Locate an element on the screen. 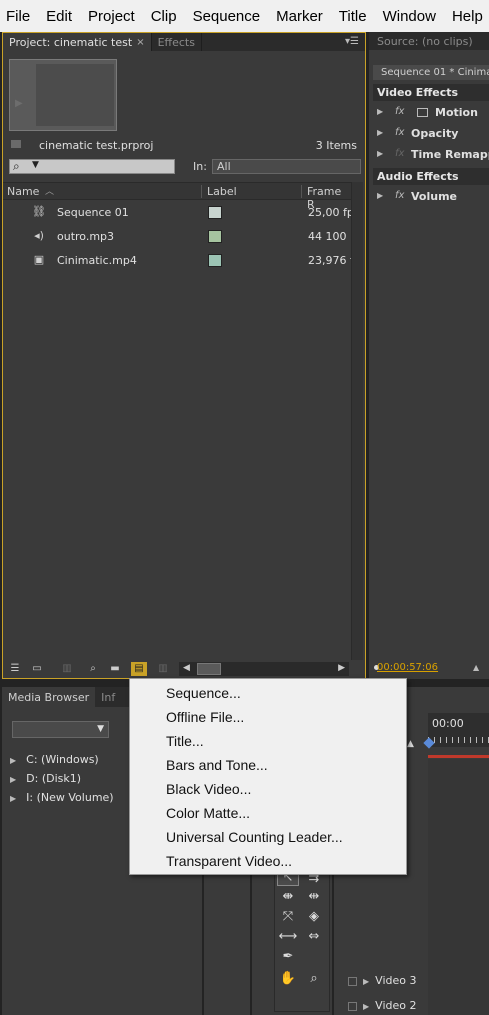 This screenshot has height=1015, width=489. effect-label: Time Remapp is located at coordinates (450, 154).